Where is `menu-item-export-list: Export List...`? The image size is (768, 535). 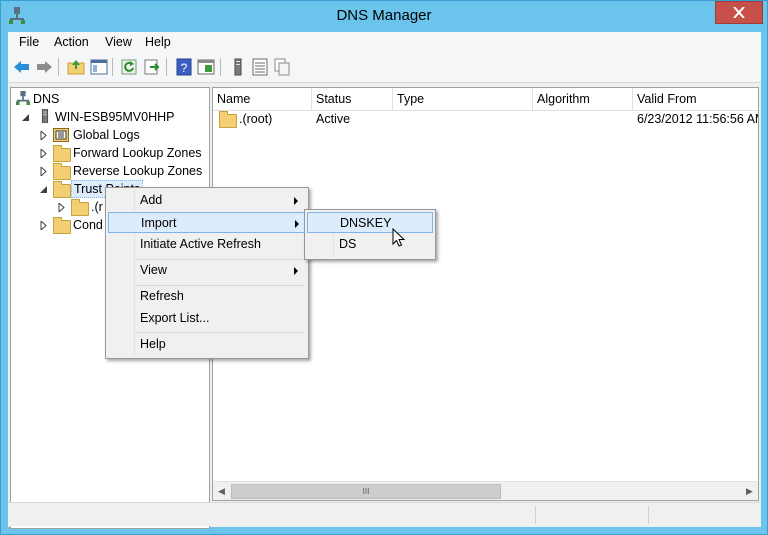
menu-item-export-list: Export List... is located at coordinates (207, 318).